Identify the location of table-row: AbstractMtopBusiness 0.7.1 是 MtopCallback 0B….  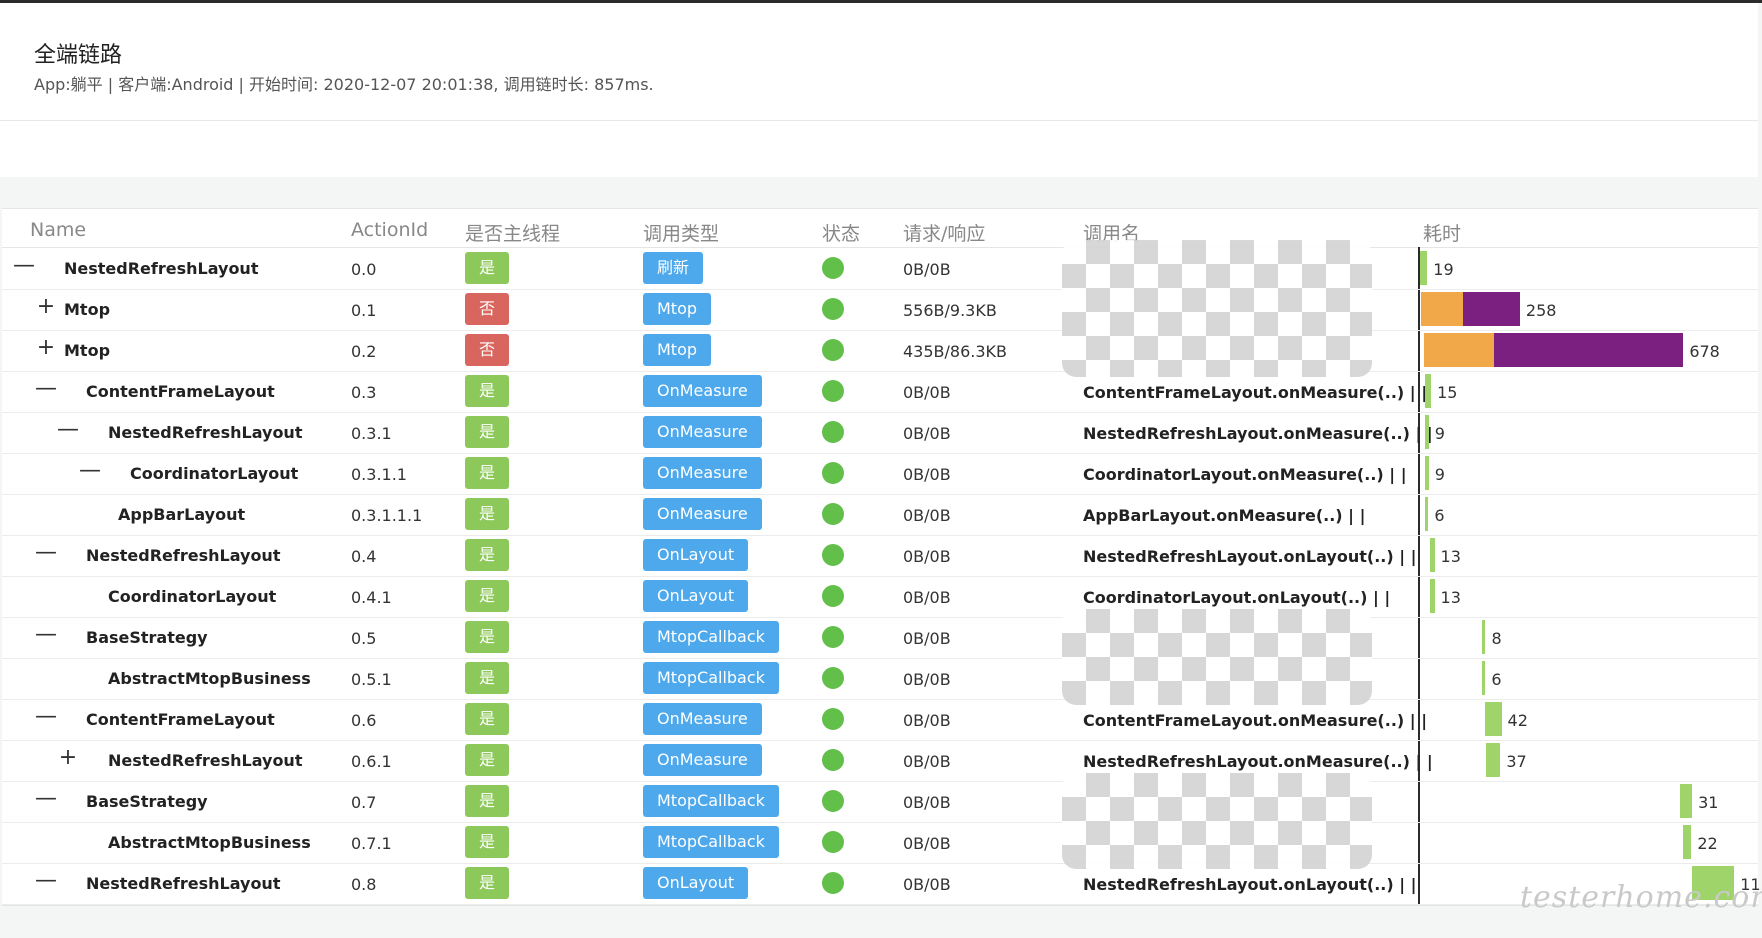
(880, 843).